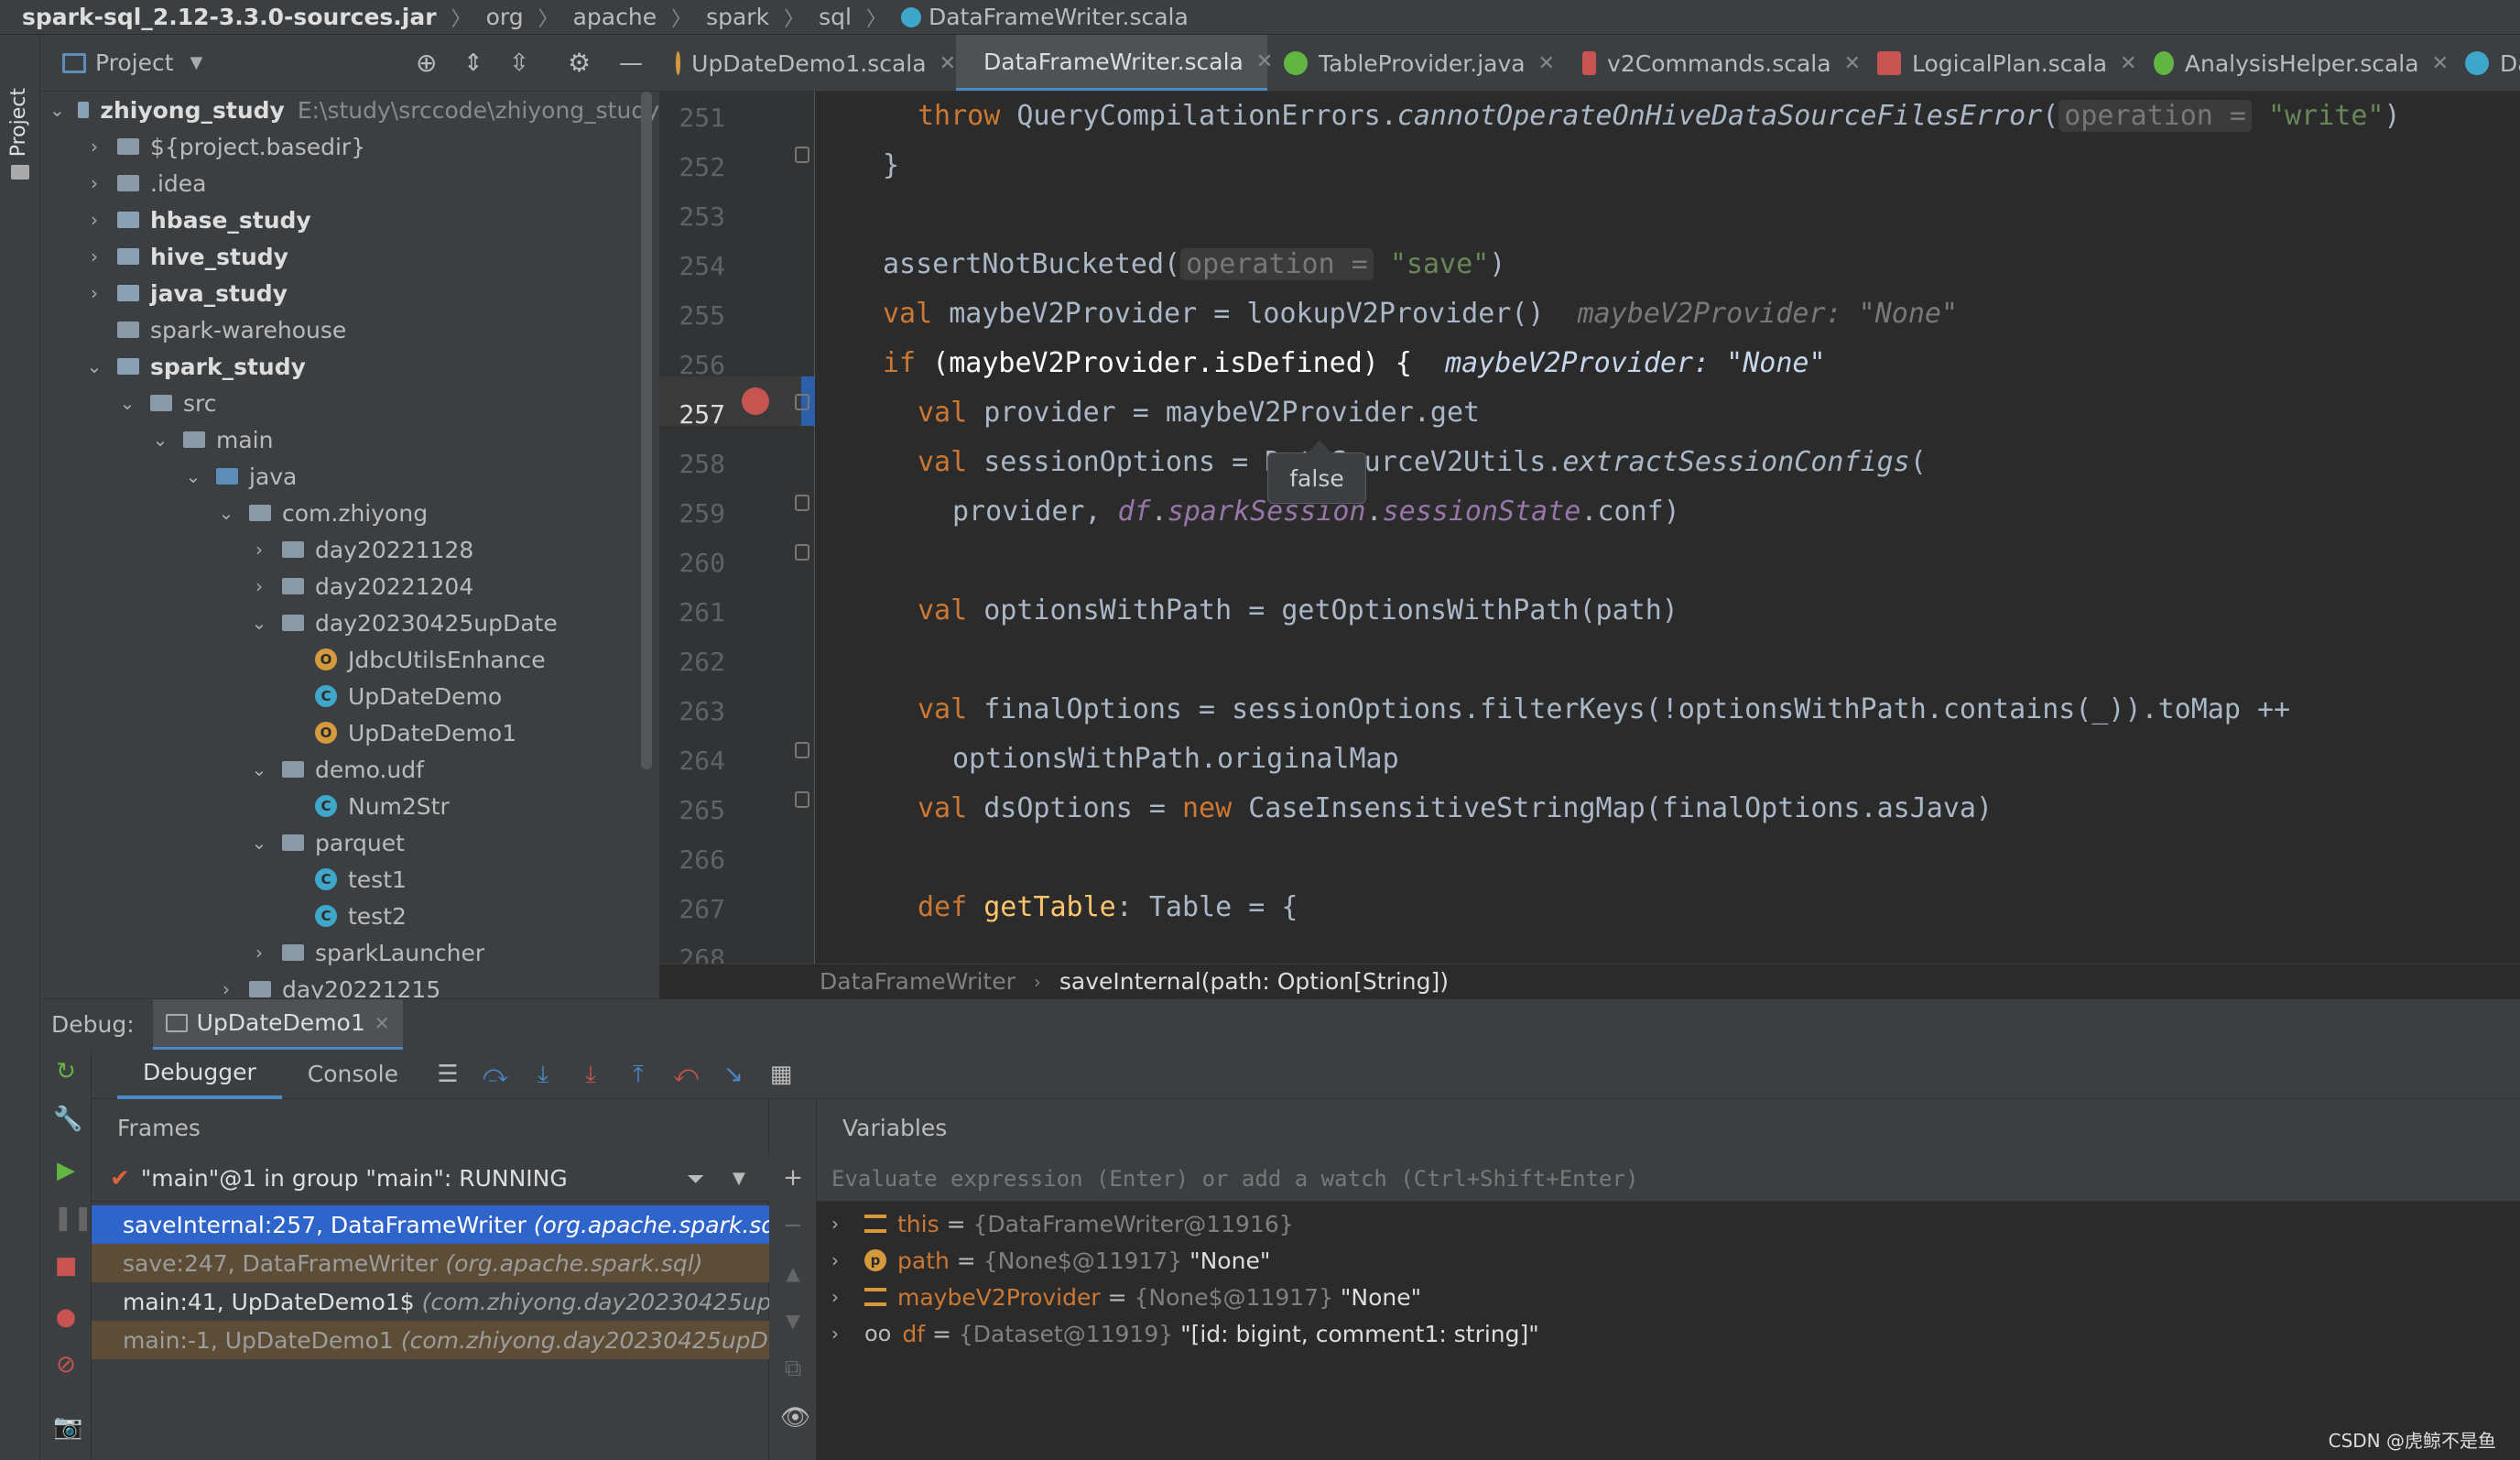 The height and width of the screenshot is (1460, 2520). Describe the element at coordinates (737, 17) in the screenshot. I see `breadcrumb-spark: spark` at that location.